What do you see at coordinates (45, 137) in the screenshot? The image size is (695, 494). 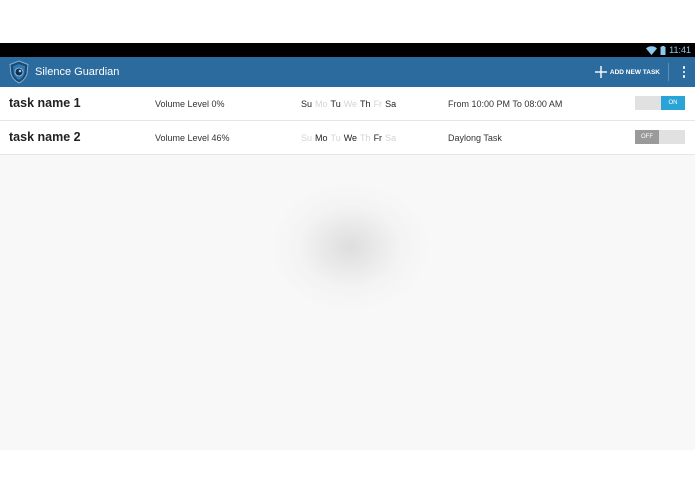 I see `task-name: task name 2` at bounding box center [45, 137].